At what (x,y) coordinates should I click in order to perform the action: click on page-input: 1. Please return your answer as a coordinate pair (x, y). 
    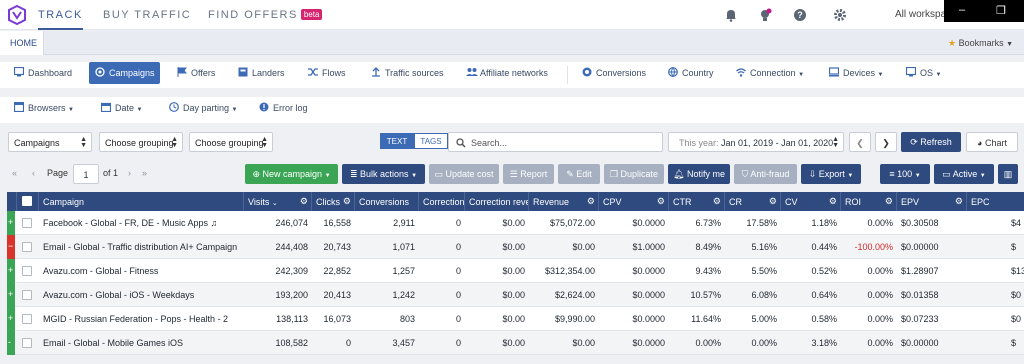
    Looking at the image, I should click on (86, 174).